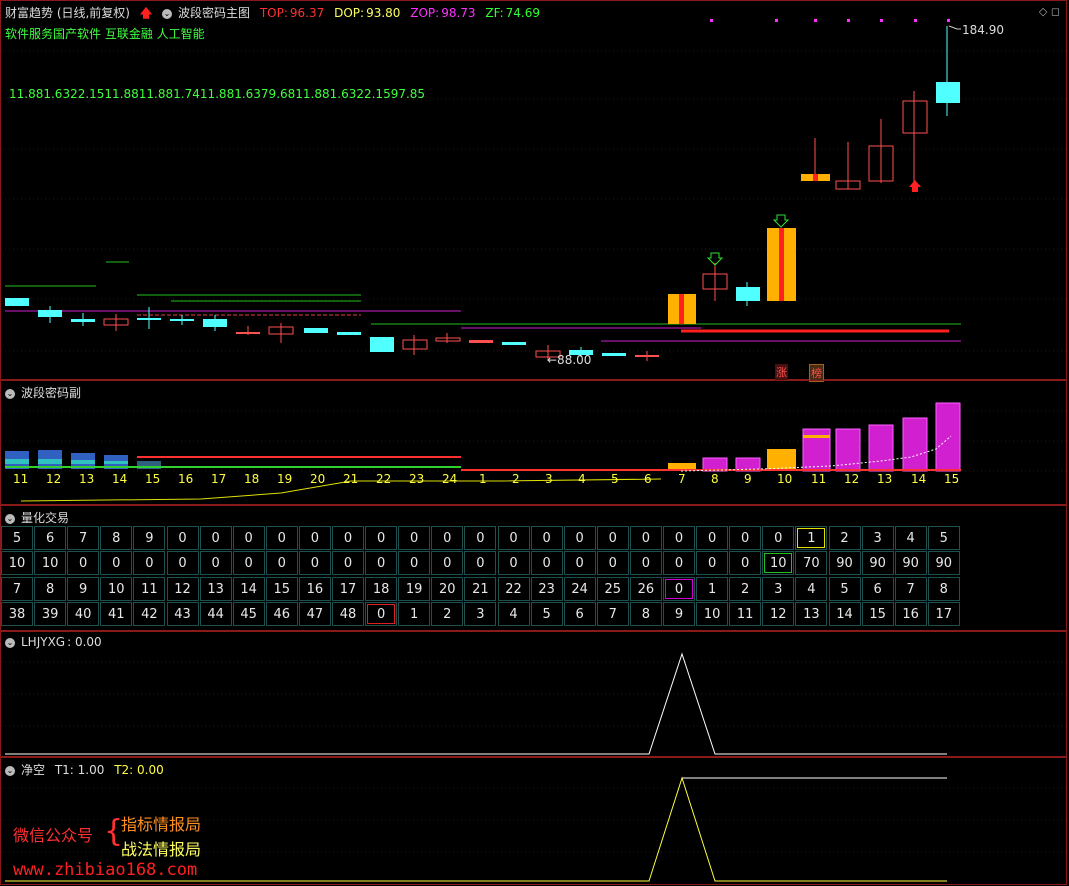 The image size is (1069, 886). I want to click on count-label: 1, so click(483, 479).